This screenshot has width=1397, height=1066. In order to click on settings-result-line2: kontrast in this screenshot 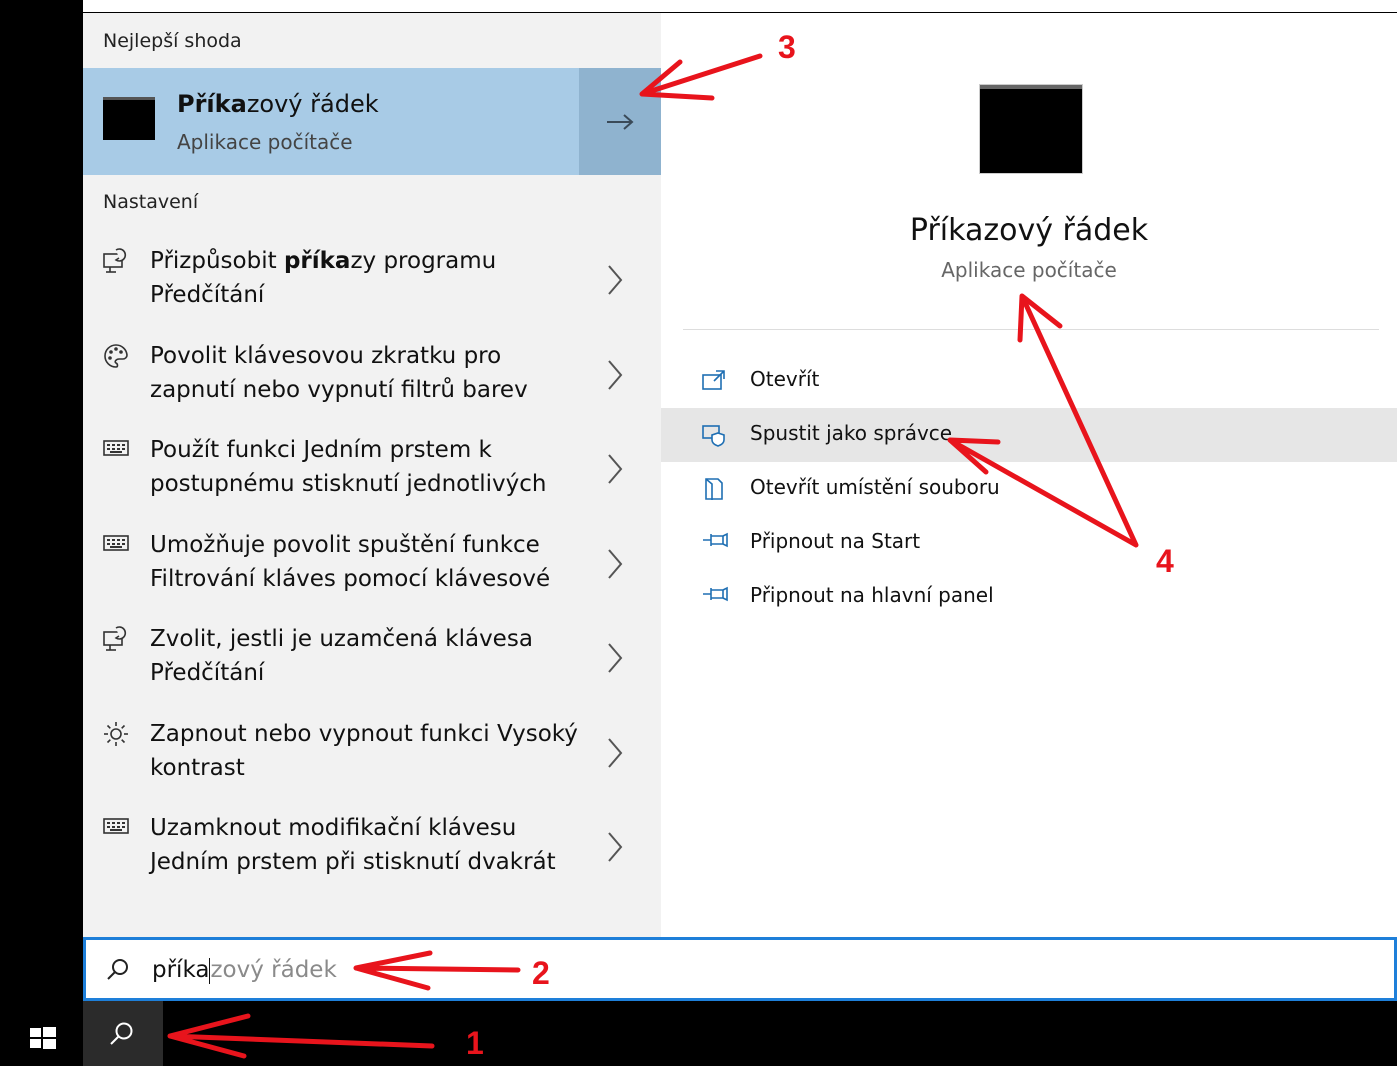, I will do `click(197, 767)`.